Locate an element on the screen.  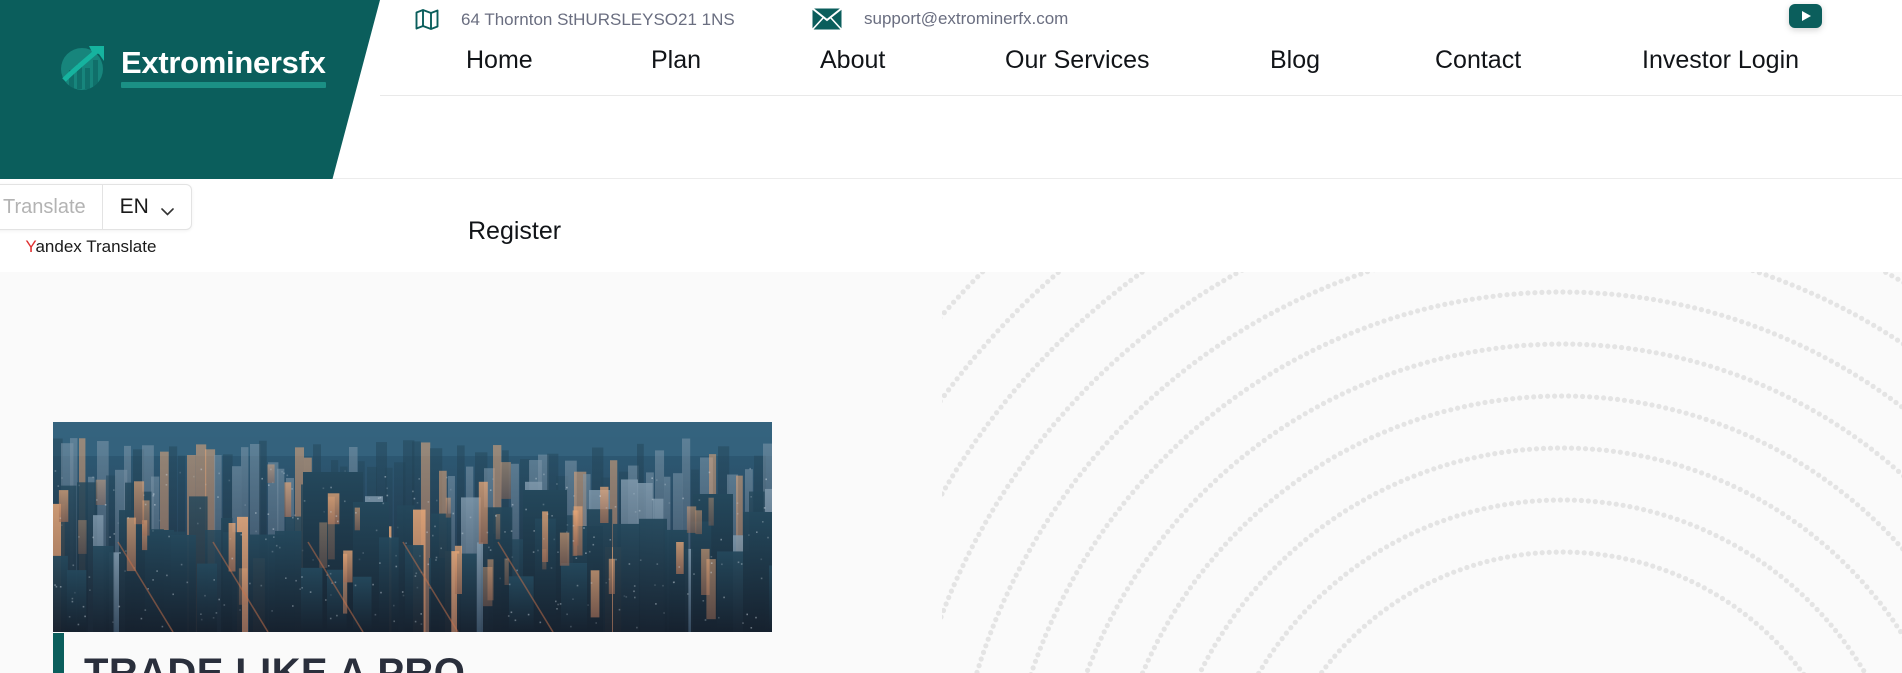
envelope-icon is located at coordinates (827, 19).